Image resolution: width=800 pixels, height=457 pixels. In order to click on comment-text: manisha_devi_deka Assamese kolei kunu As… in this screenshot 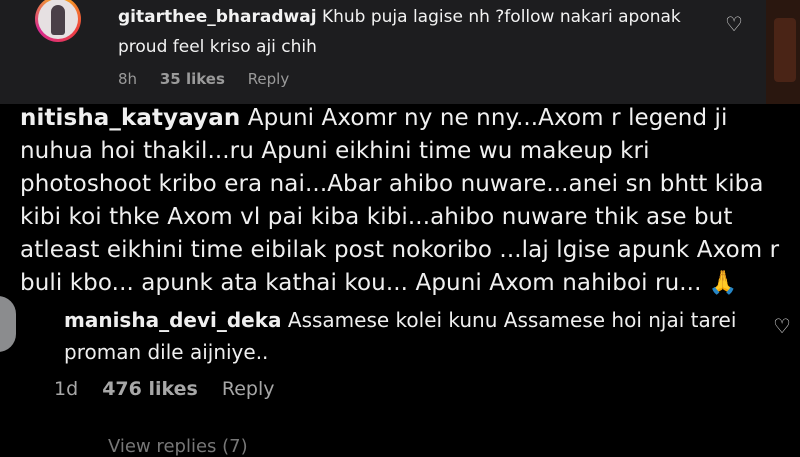, I will do `click(414, 336)`.